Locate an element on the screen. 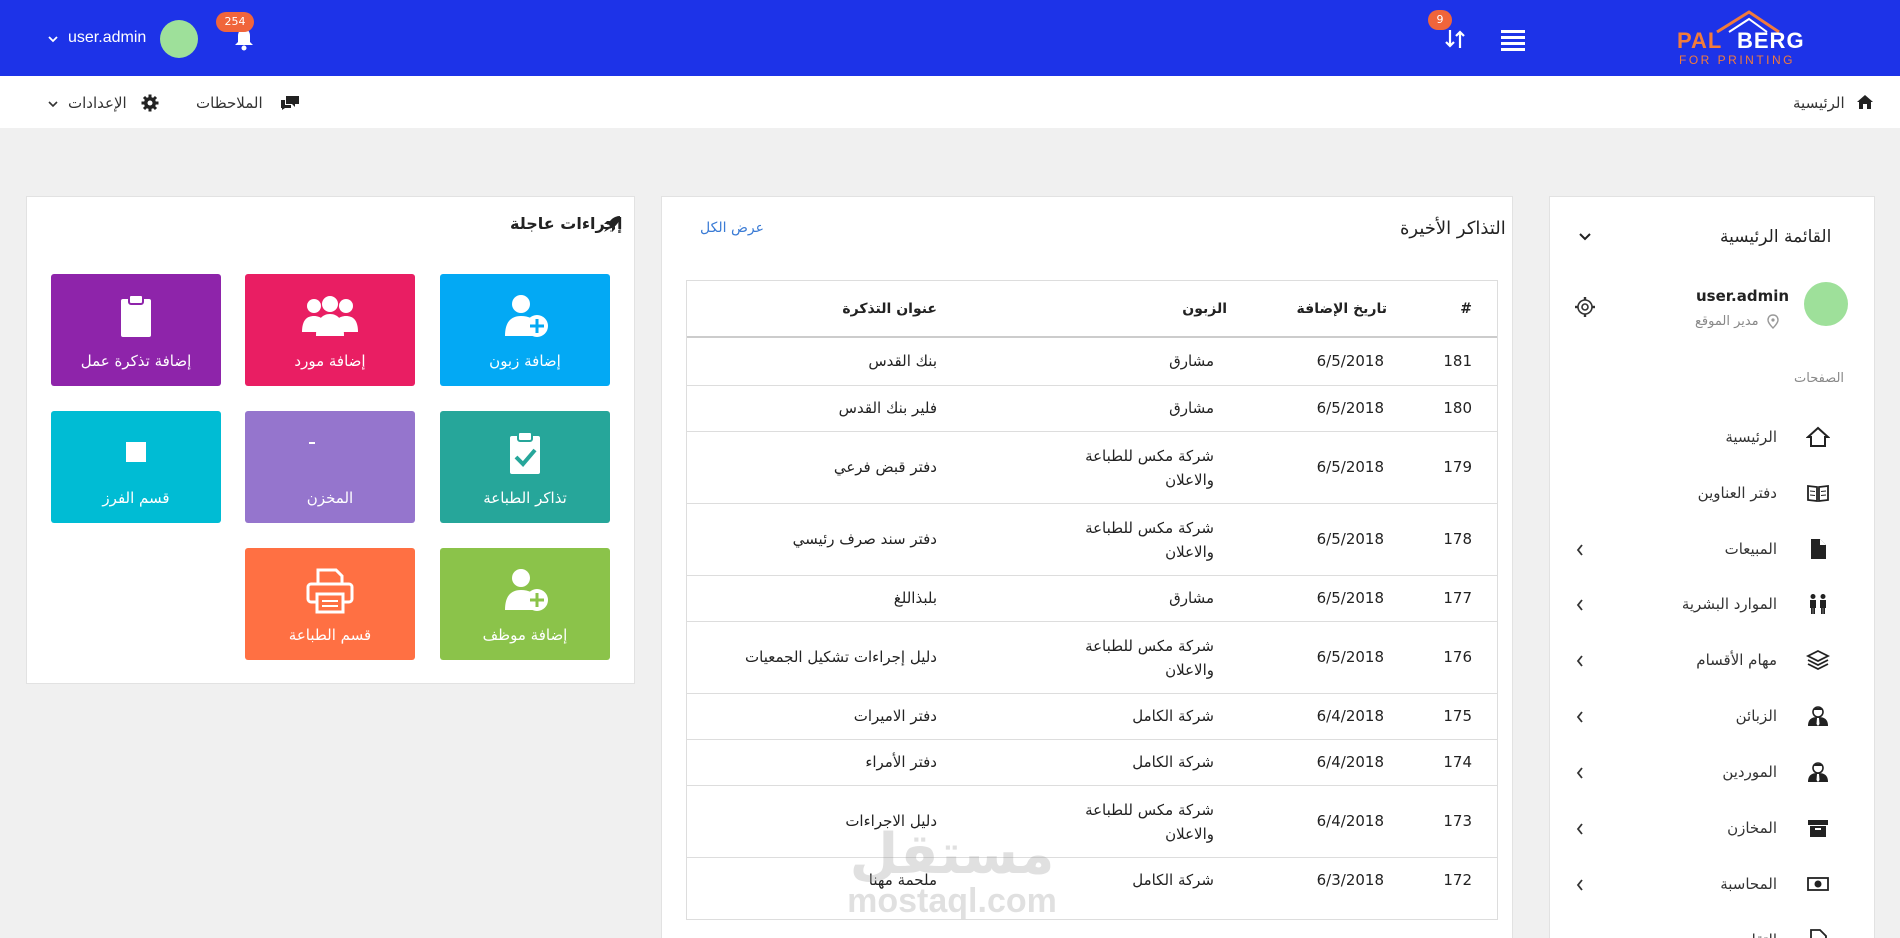 This screenshot has width=1900, height=938. cell-subject: دفتر سند صرف رئيسي is located at coordinates (864, 539).